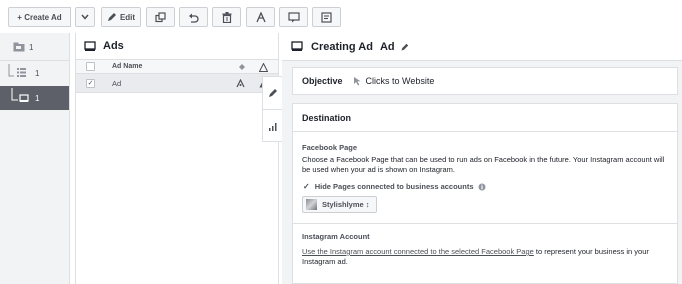  I want to click on split-test-icon, so click(260, 16).